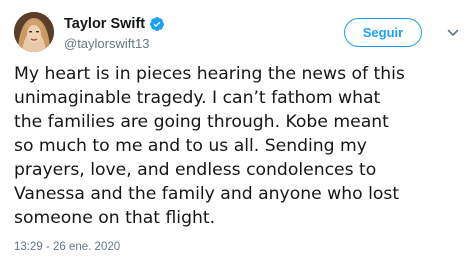 The height and width of the screenshot is (266, 474). I want to click on author-names: Taylor Swift @taylorswift13, so click(114, 33).